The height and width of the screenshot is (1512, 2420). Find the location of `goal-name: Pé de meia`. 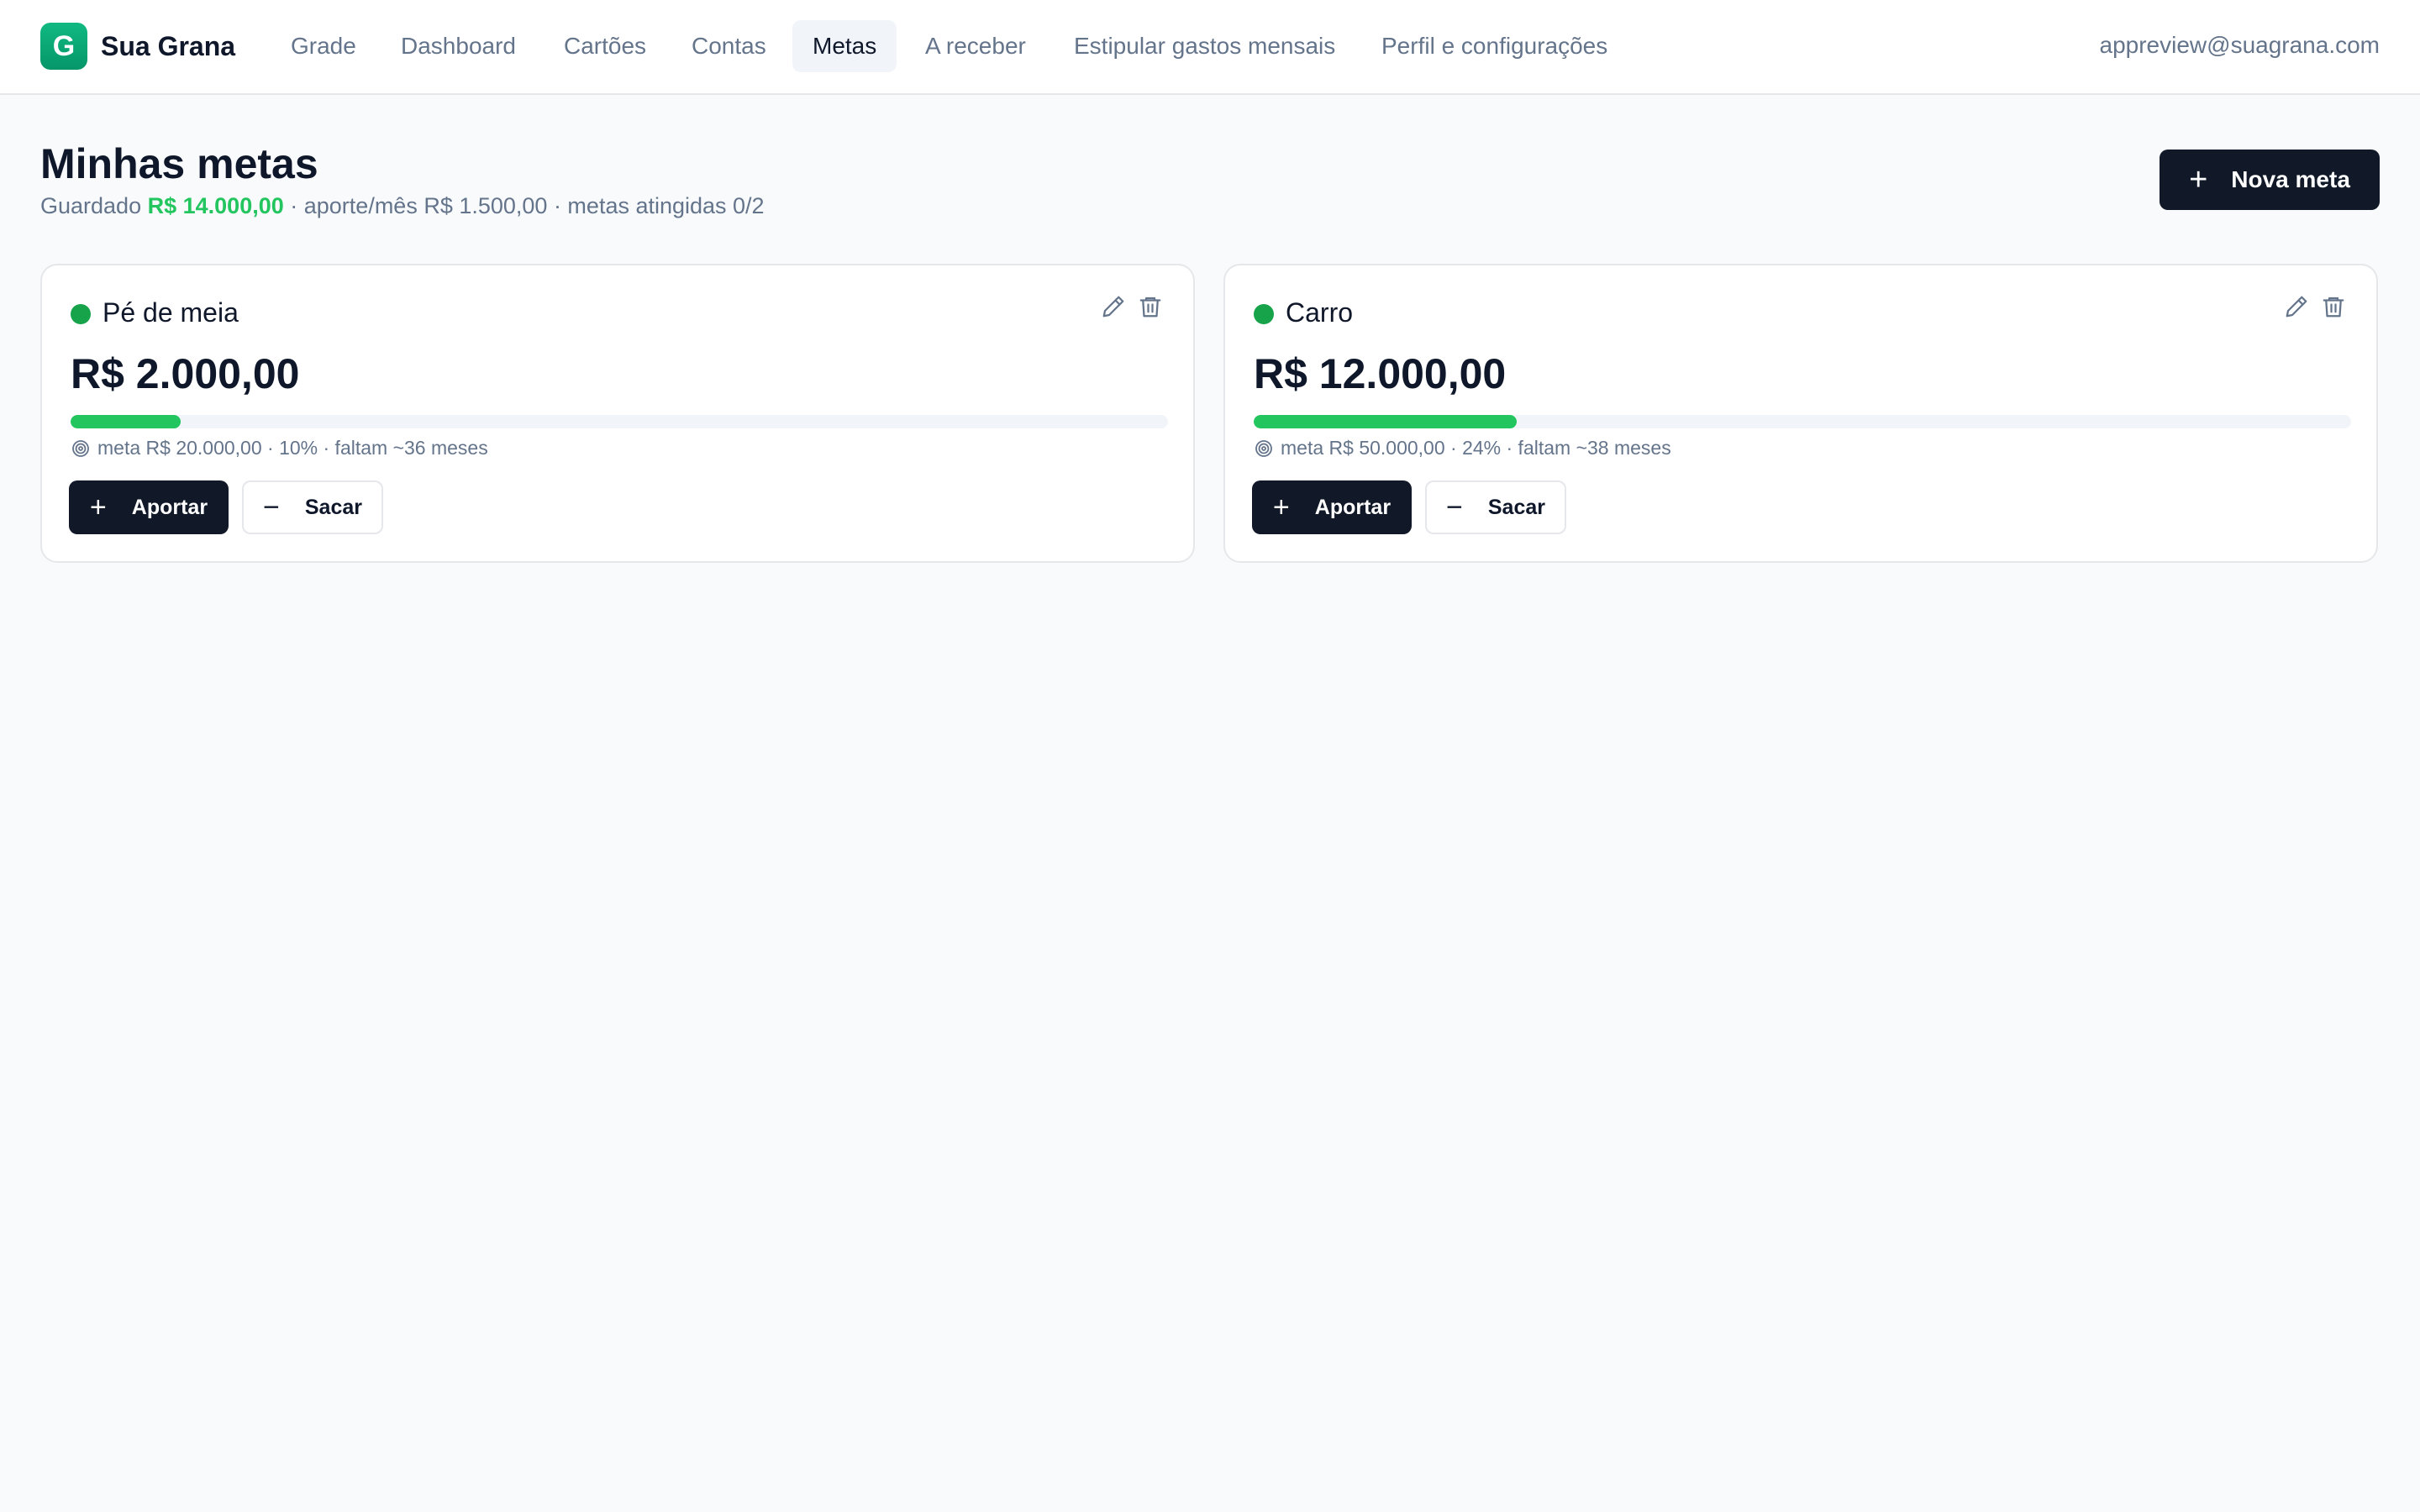

goal-name: Pé de meia is located at coordinates (171, 312).